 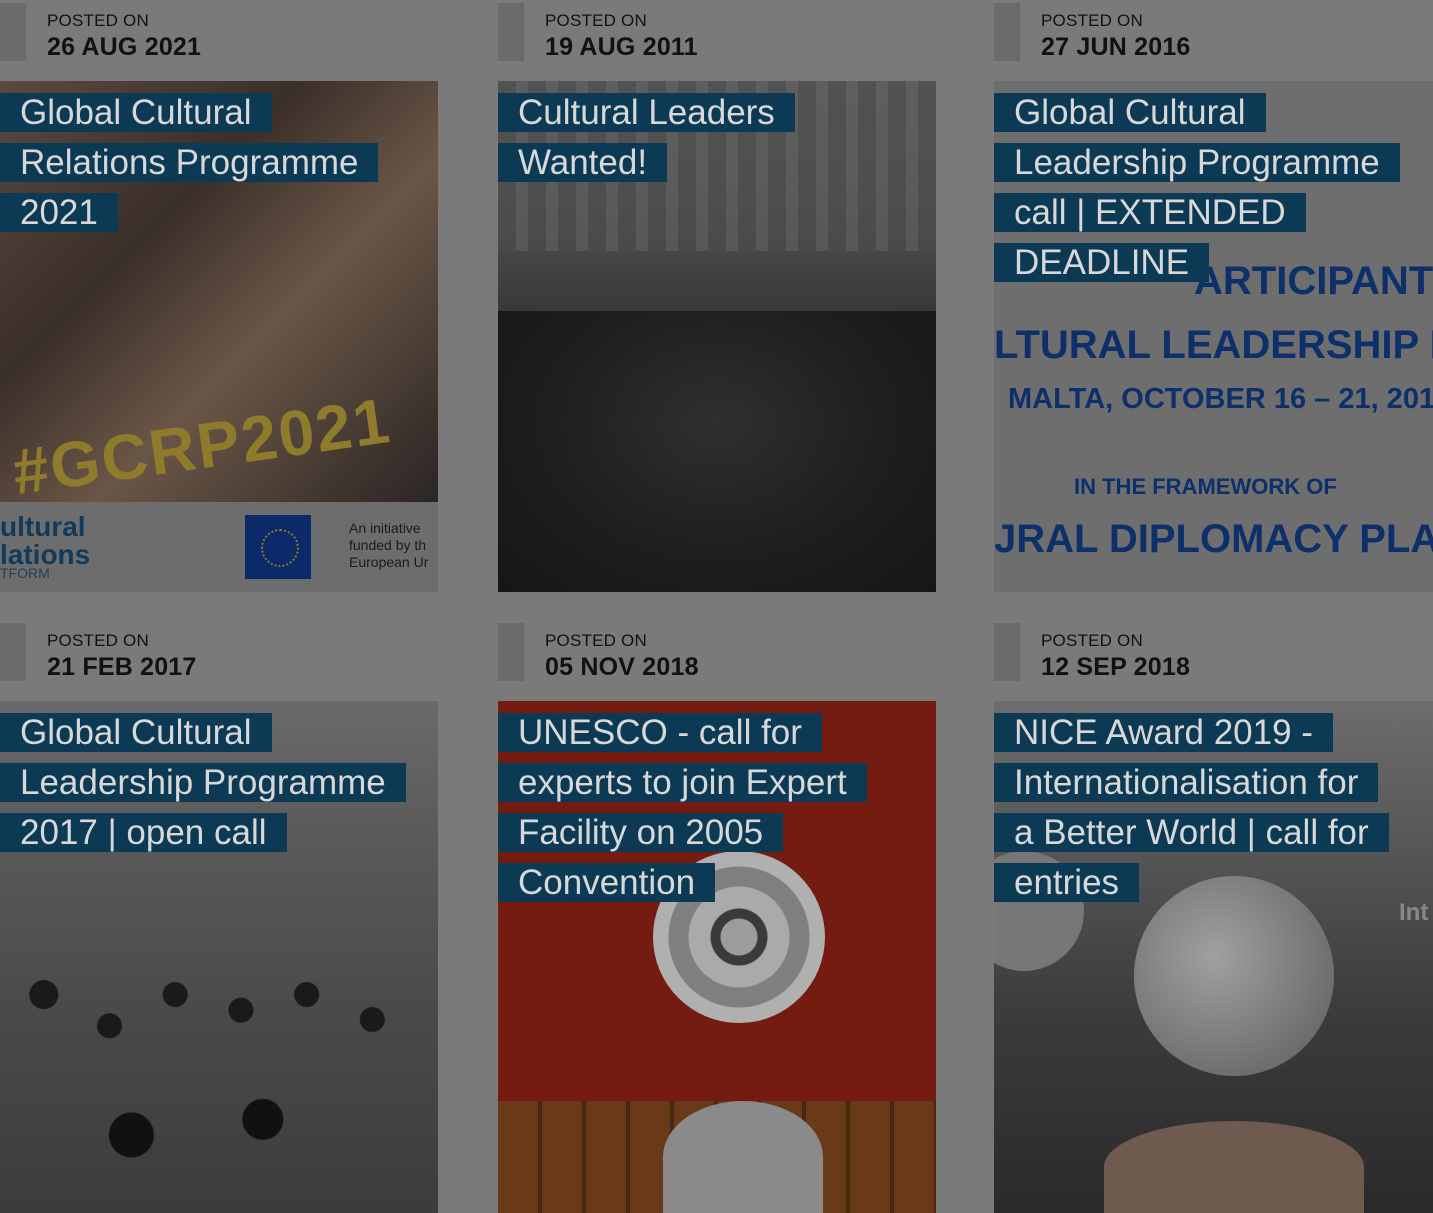 What do you see at coordinates (1150, 212) in the screenshot?
I see `post-title-line: call | EXTENDED` at bounding box center [1150, 212].